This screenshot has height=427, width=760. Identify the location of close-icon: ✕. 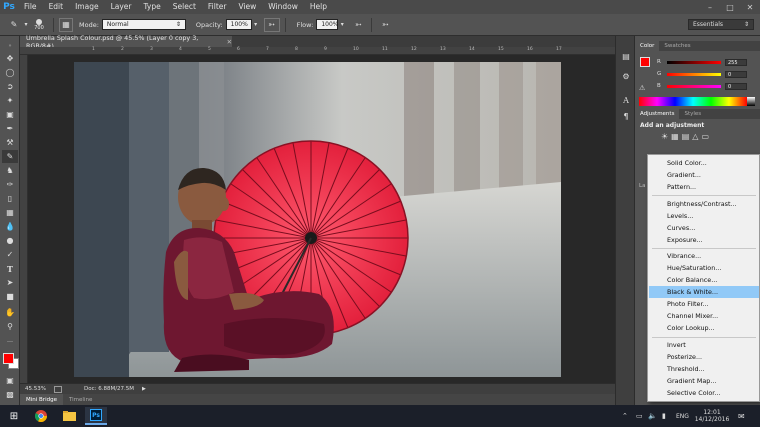
(750, 7).